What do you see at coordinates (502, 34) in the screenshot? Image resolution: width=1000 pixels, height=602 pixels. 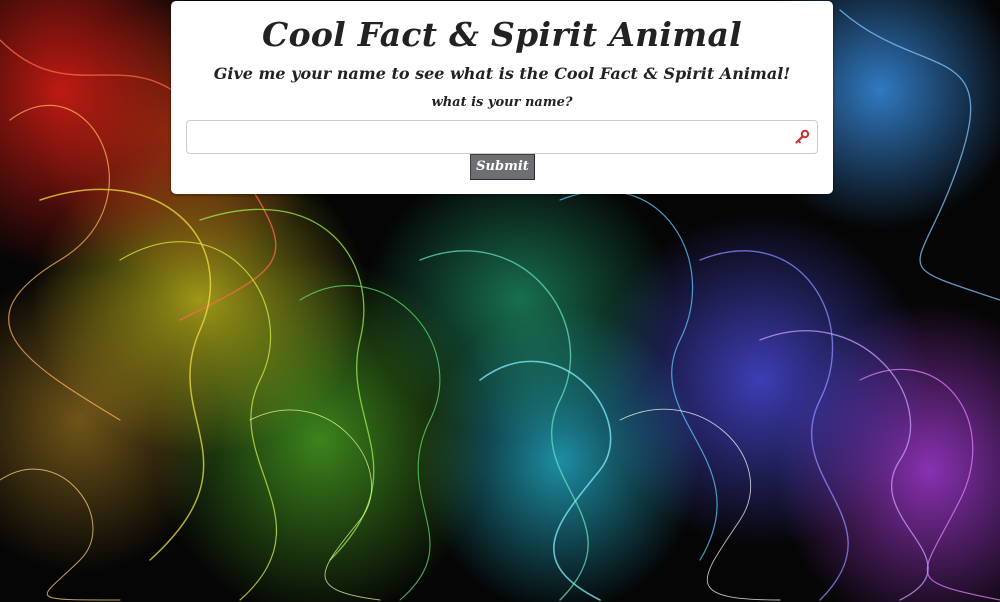 I see `page-title: Cool Fact & Spirit Animal` at bounding box center [502, 34].